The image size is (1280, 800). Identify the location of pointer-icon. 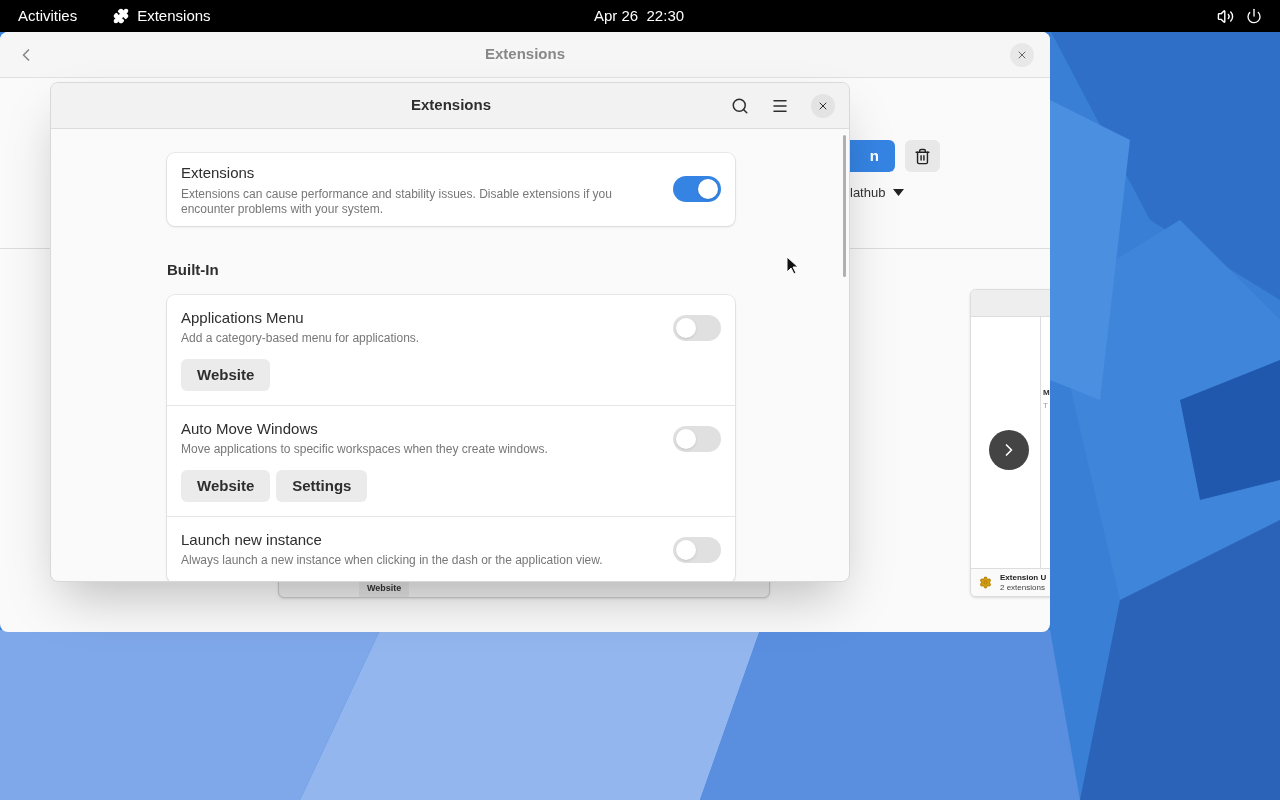
(792, 265).